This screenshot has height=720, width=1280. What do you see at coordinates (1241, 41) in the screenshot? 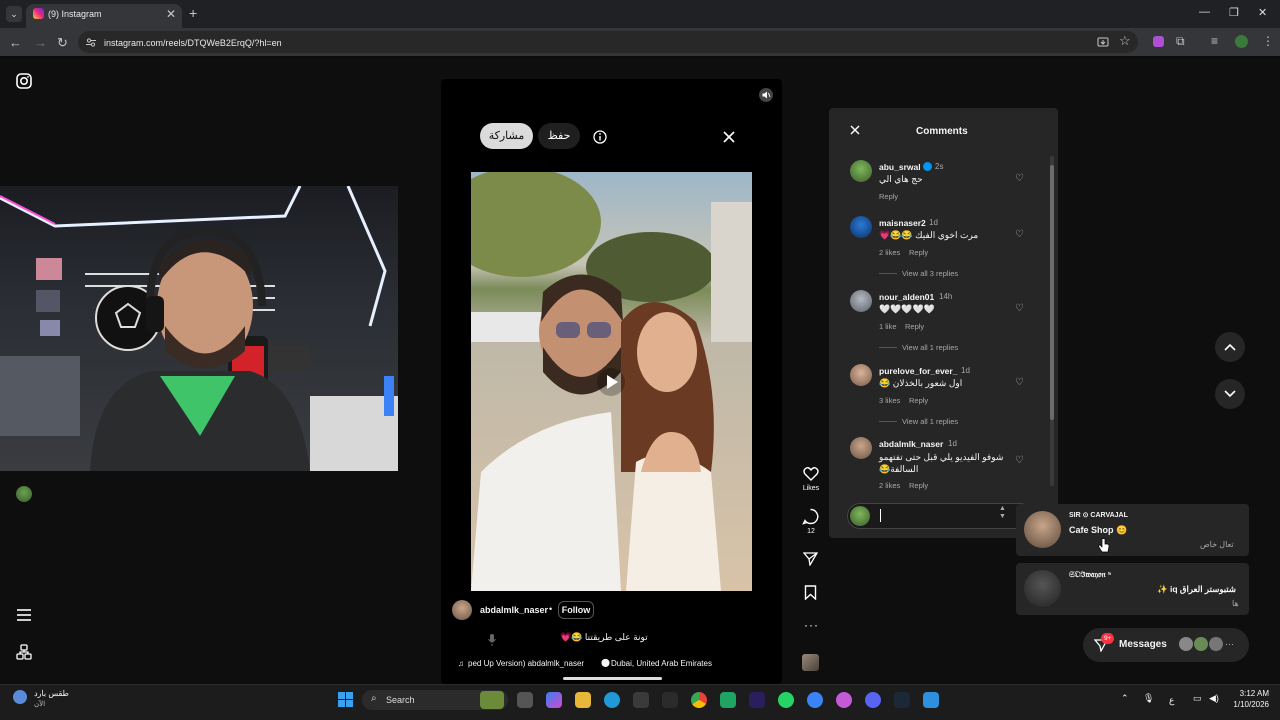
I see `profile-avatar` at bounding box center [1241, 41].